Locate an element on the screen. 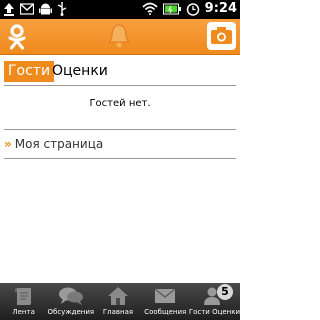 The height and width of the screenshot is (320, 320). status-bar-system: 9:24 is located at coordinates (189, 8).